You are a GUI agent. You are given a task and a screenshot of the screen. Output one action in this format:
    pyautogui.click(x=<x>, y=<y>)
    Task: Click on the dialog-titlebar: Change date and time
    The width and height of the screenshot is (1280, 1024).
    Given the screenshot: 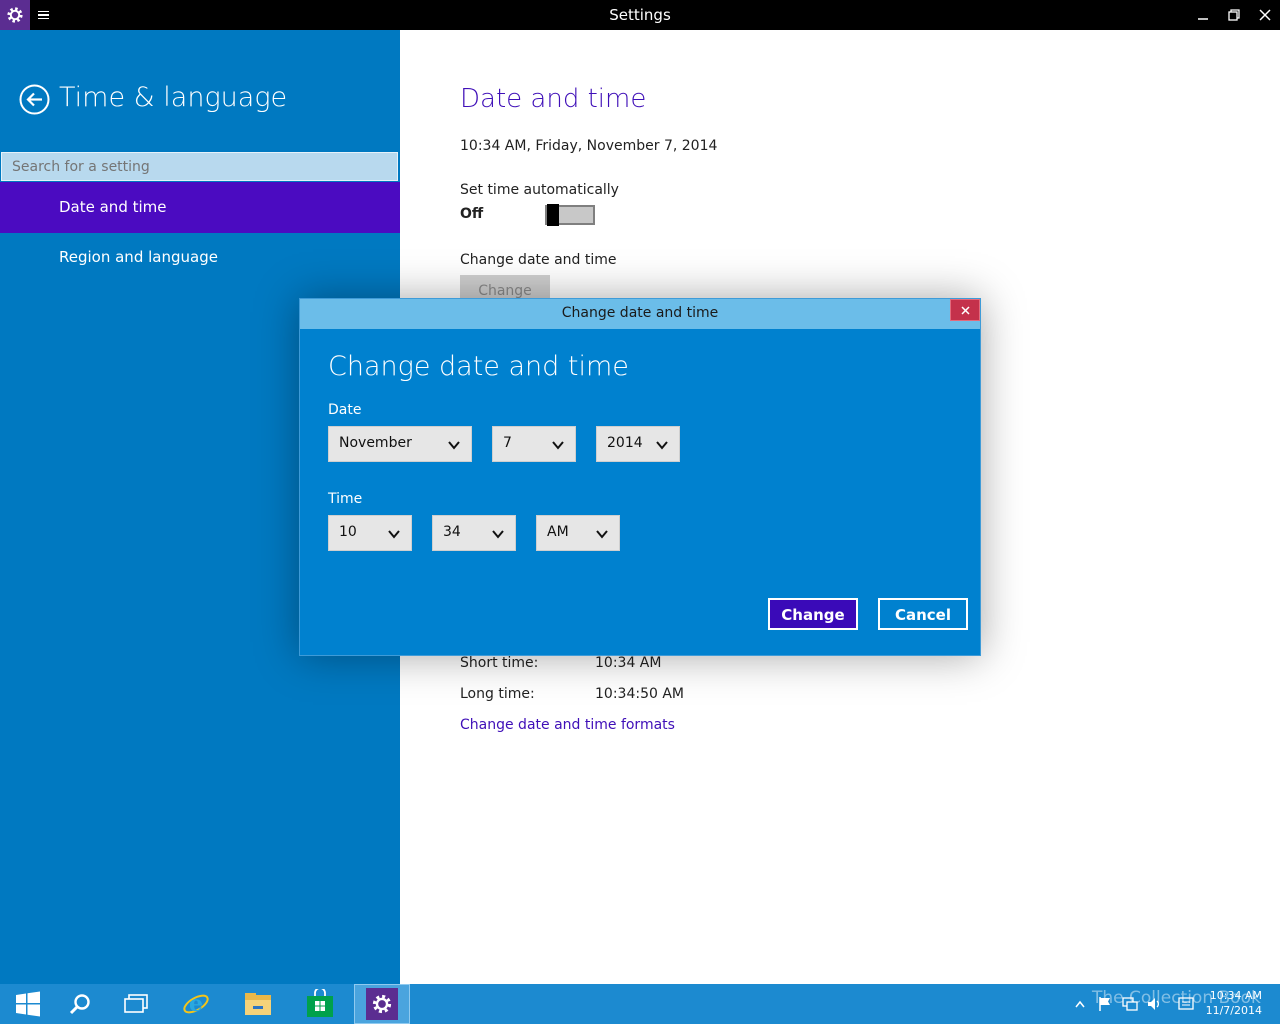 What is the action you would take?
    pyautogui.click(x=640, y=314)
    